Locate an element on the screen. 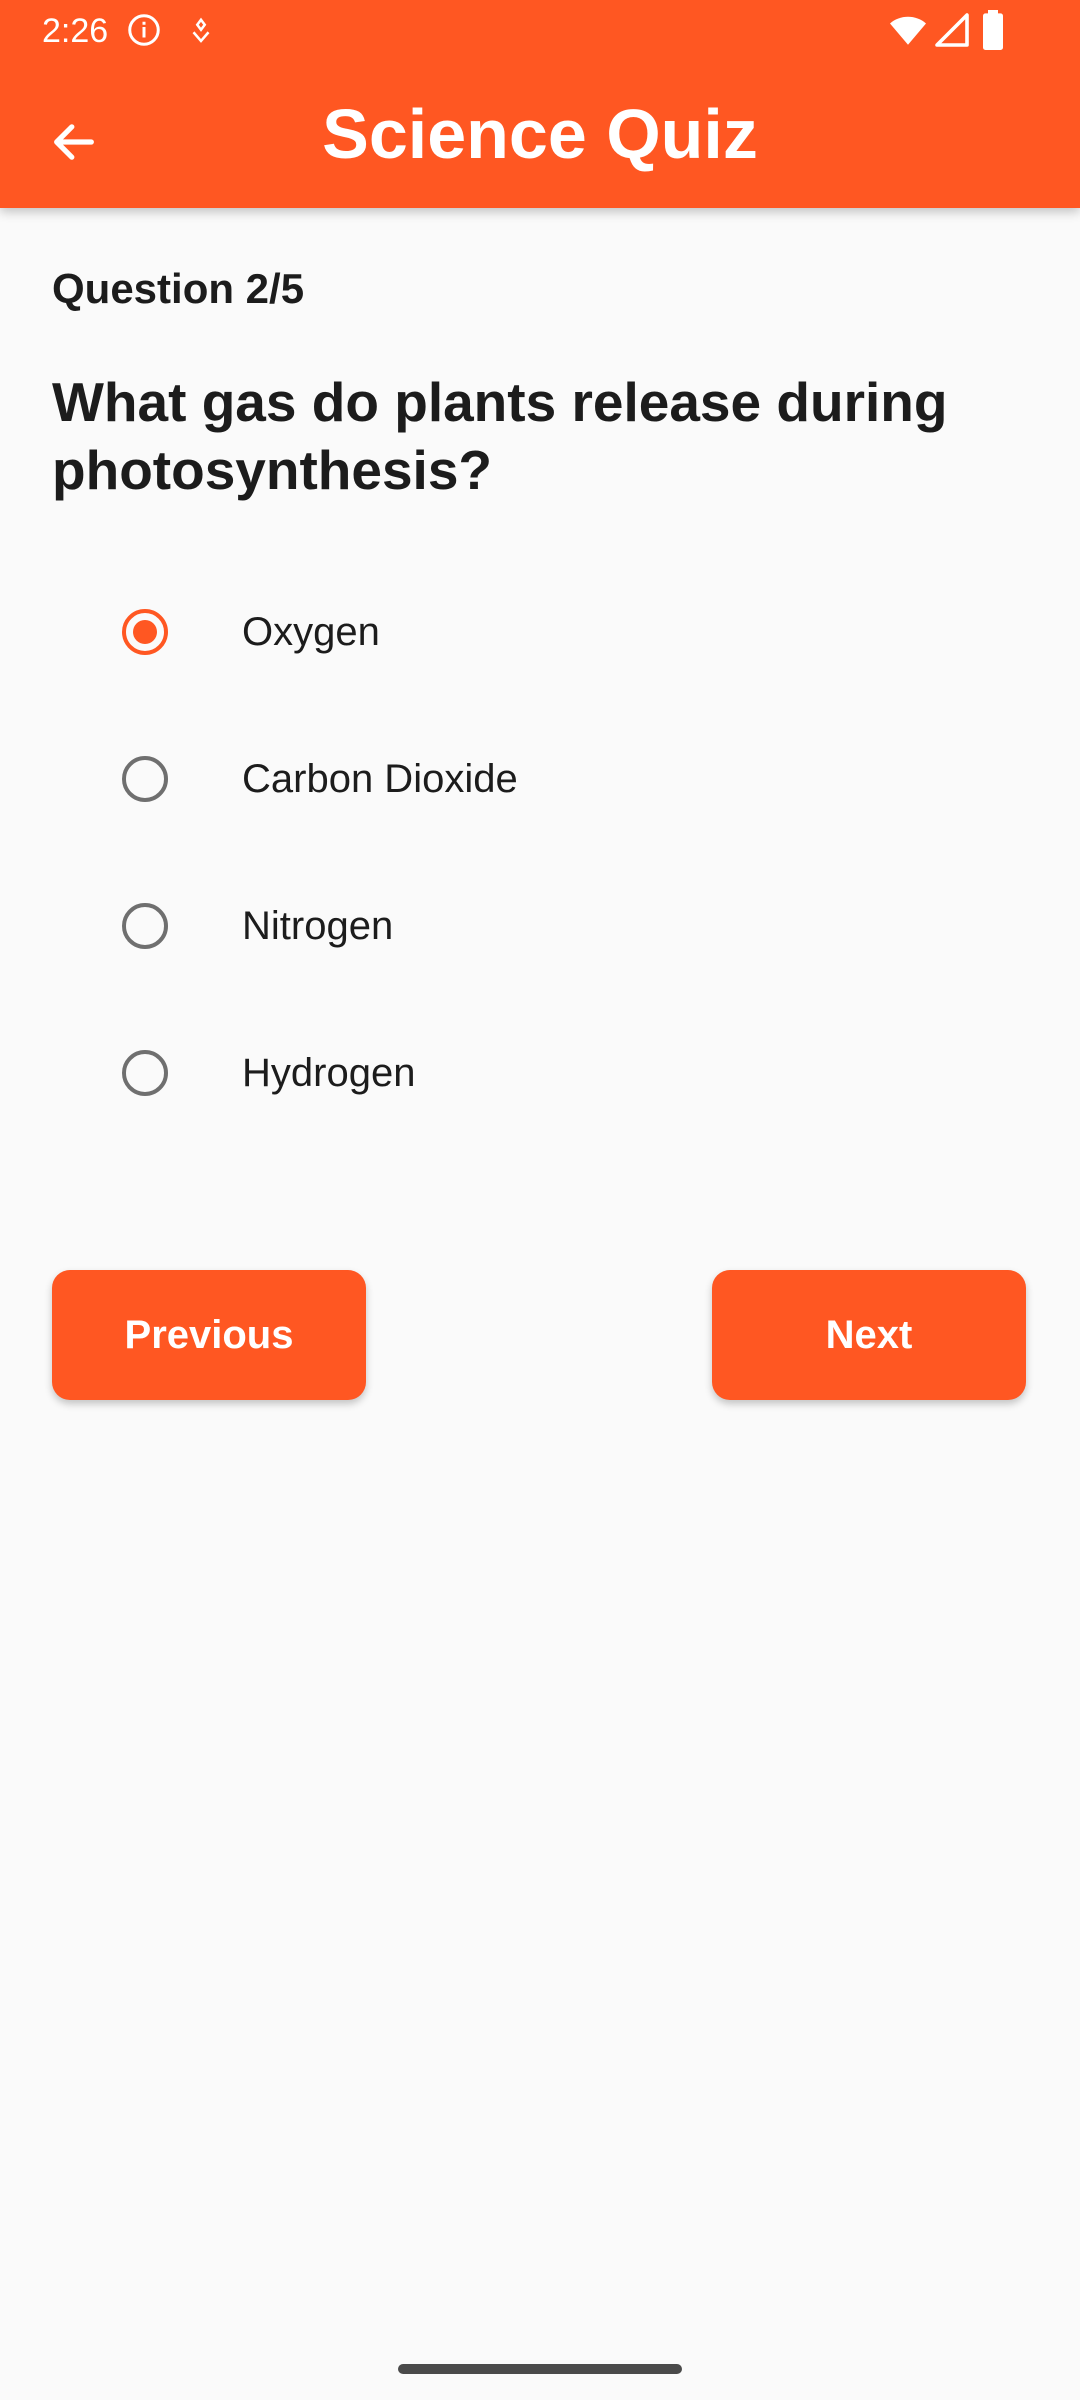 The image size is (1080, 2400). page-title: Science Quiz is located at coordinates (540, 134).